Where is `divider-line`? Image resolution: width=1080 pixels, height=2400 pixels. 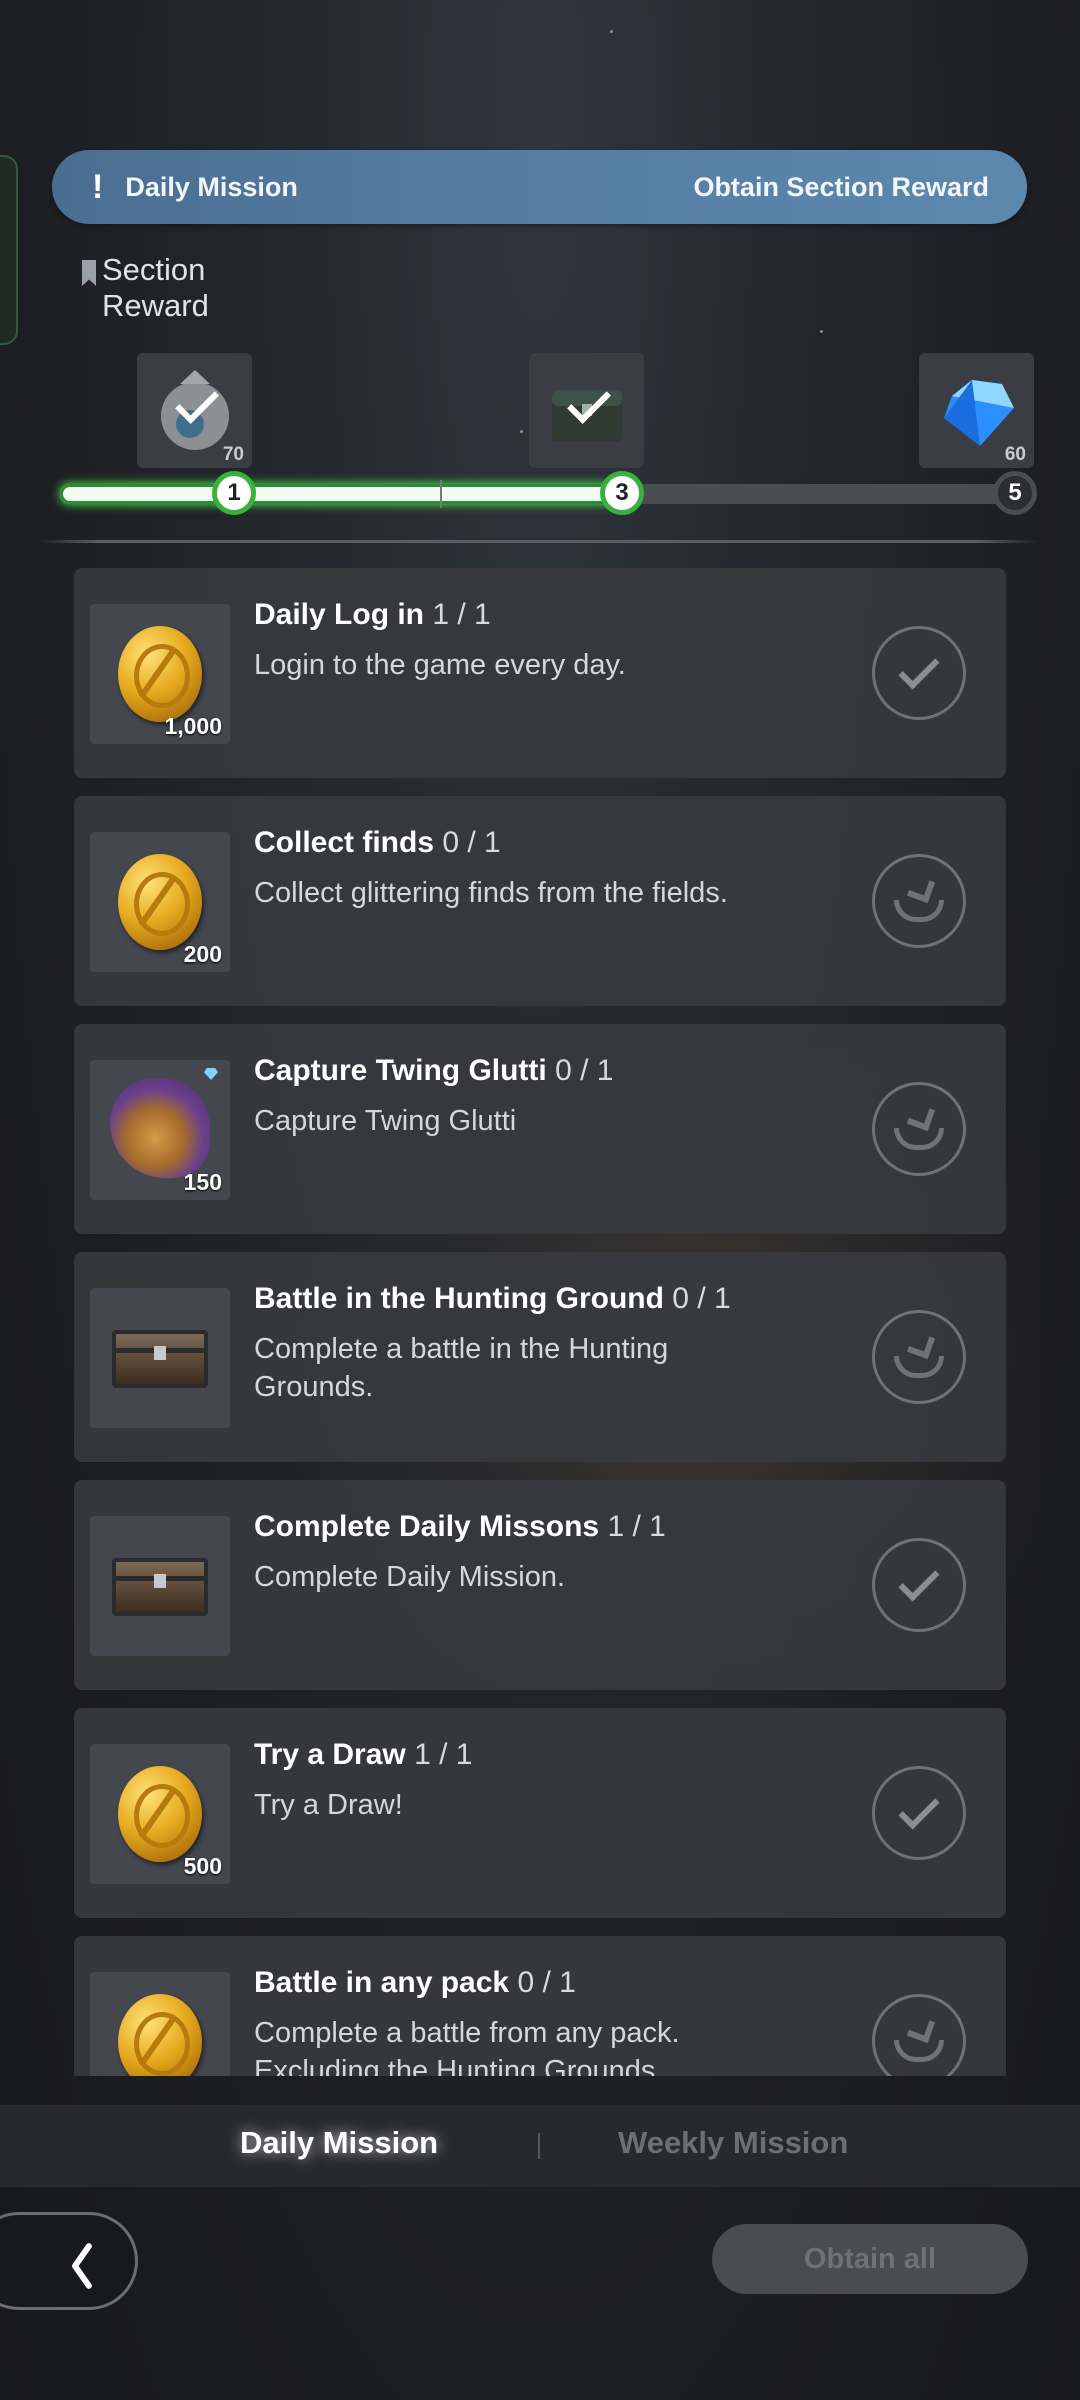 divider-line is located at coordinates (538, 541).